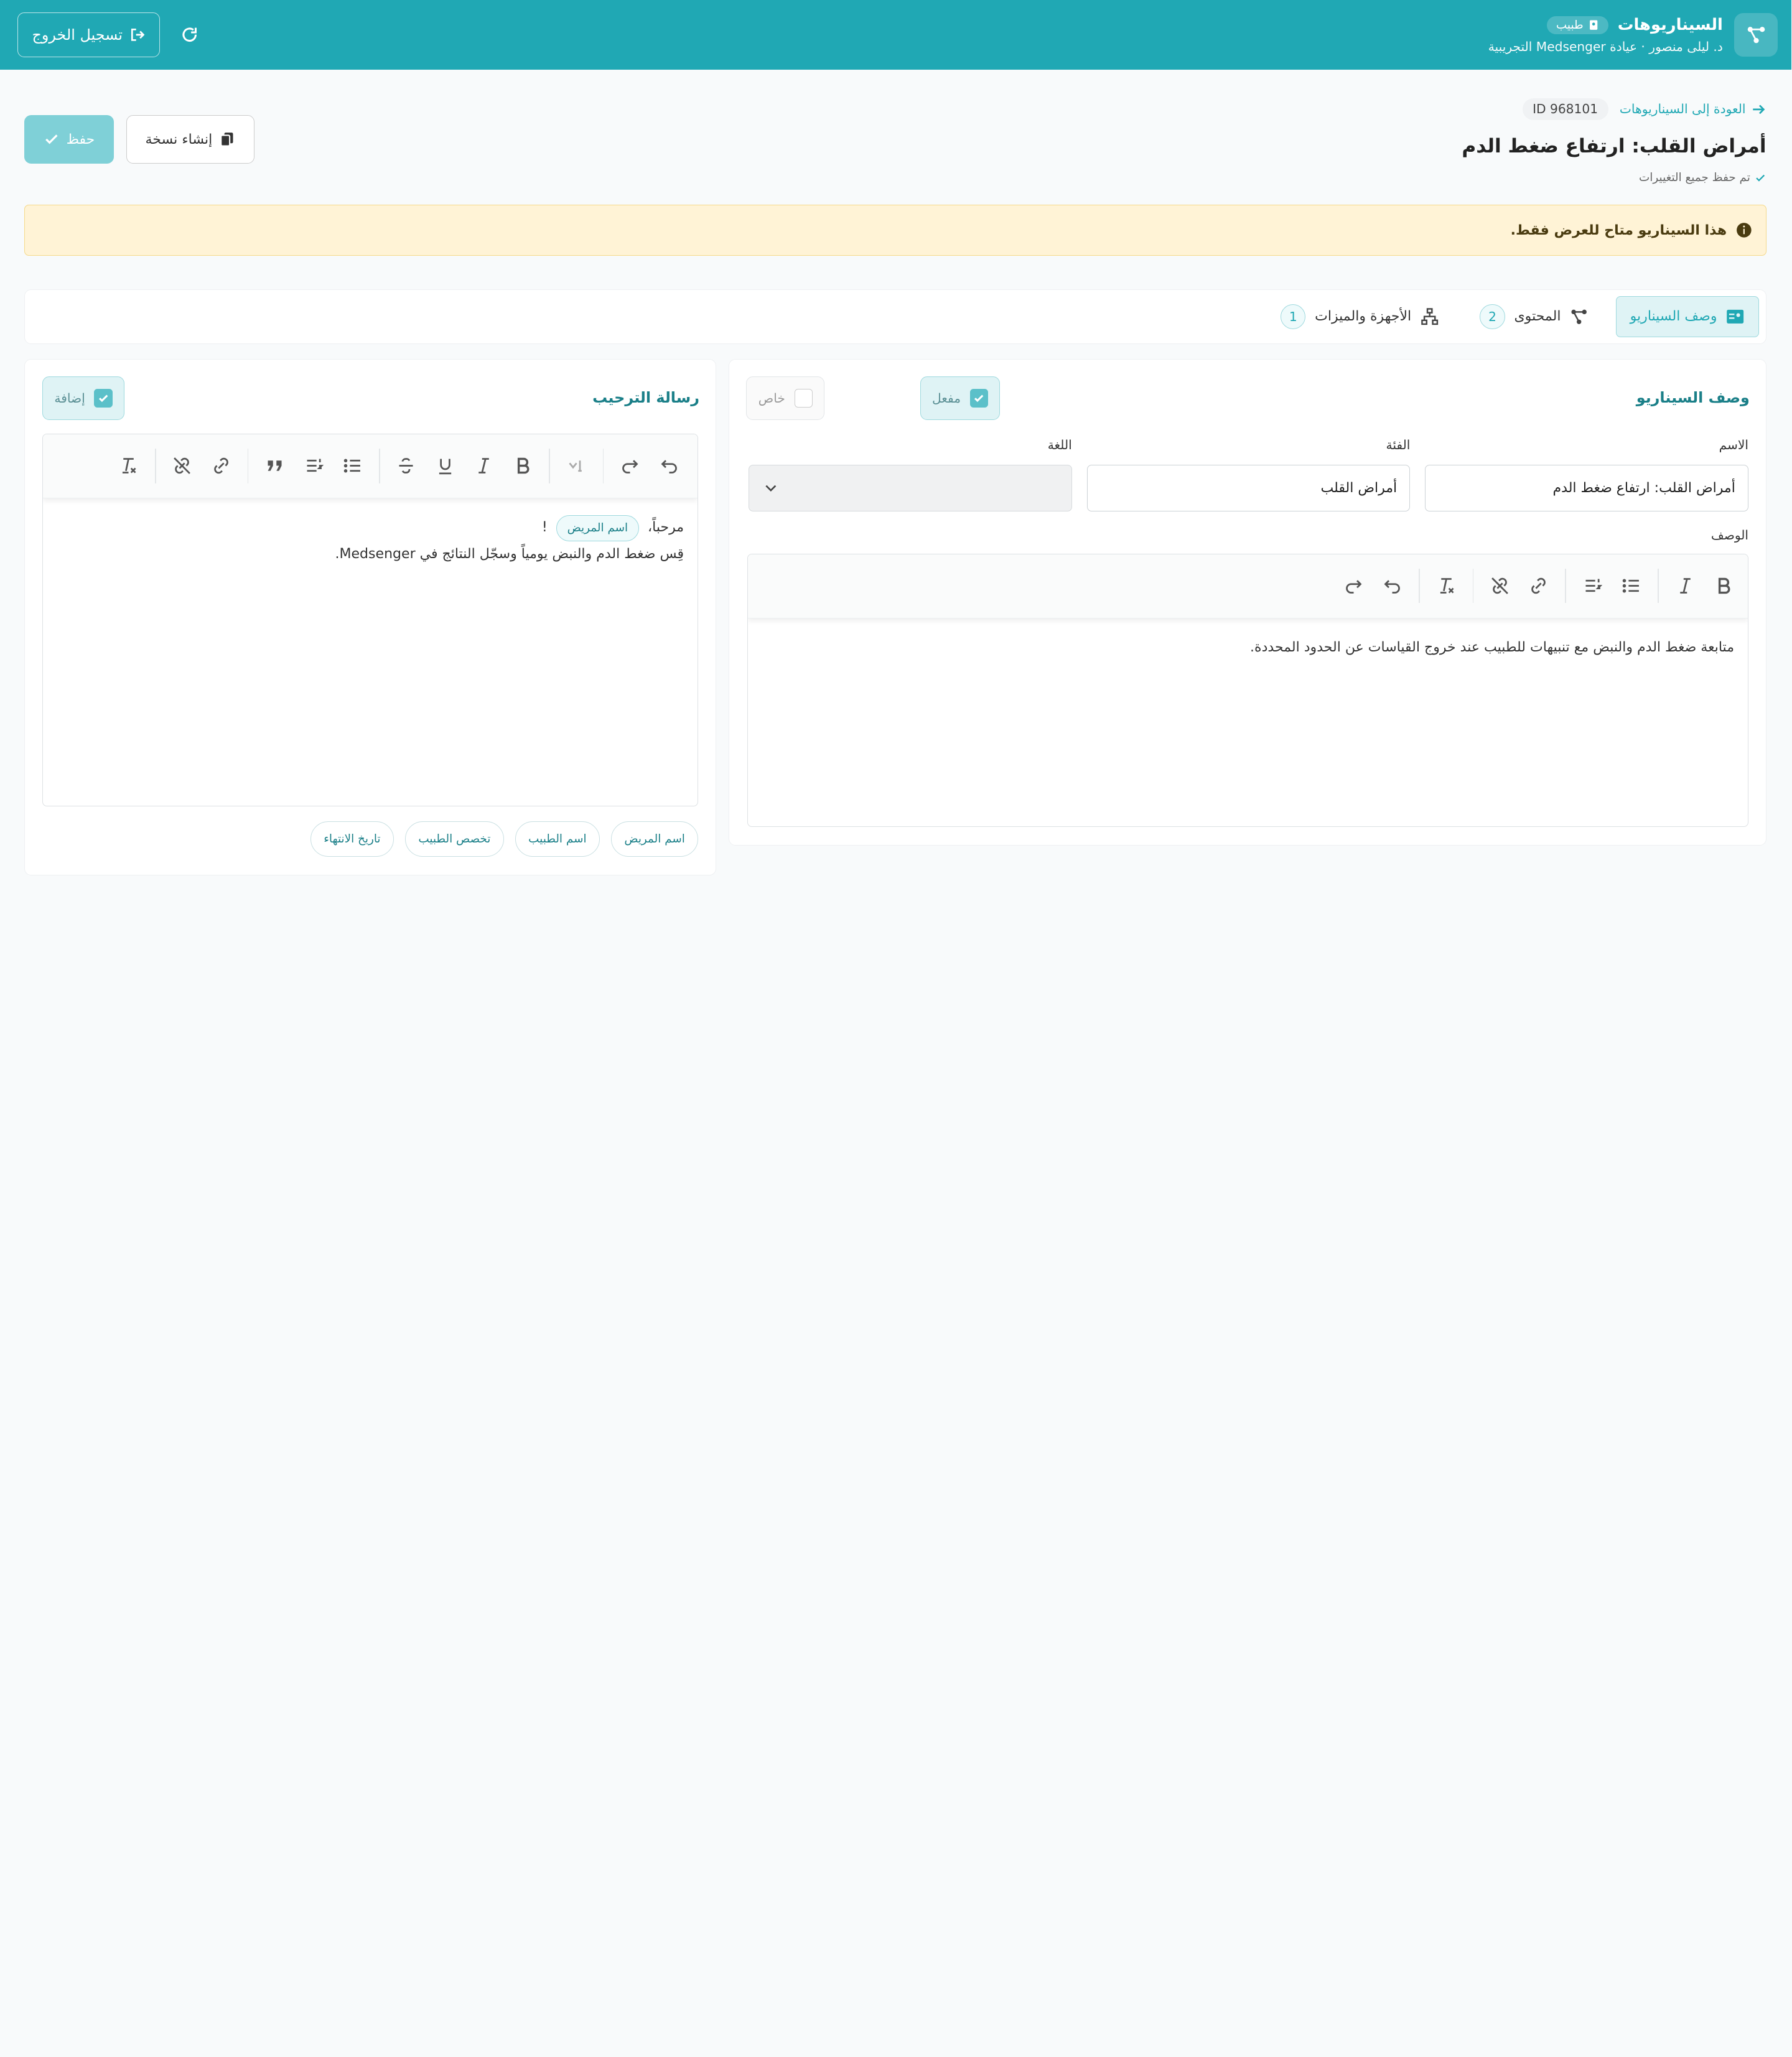 This screenshot has height=2057, width=1792. Describe the element at coordinates (446, 466) in the screenshot. I see `underline-icon` at that location.